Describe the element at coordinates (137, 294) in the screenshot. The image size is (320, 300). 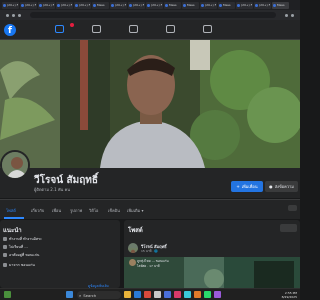
I see `edge-icon` at that location.